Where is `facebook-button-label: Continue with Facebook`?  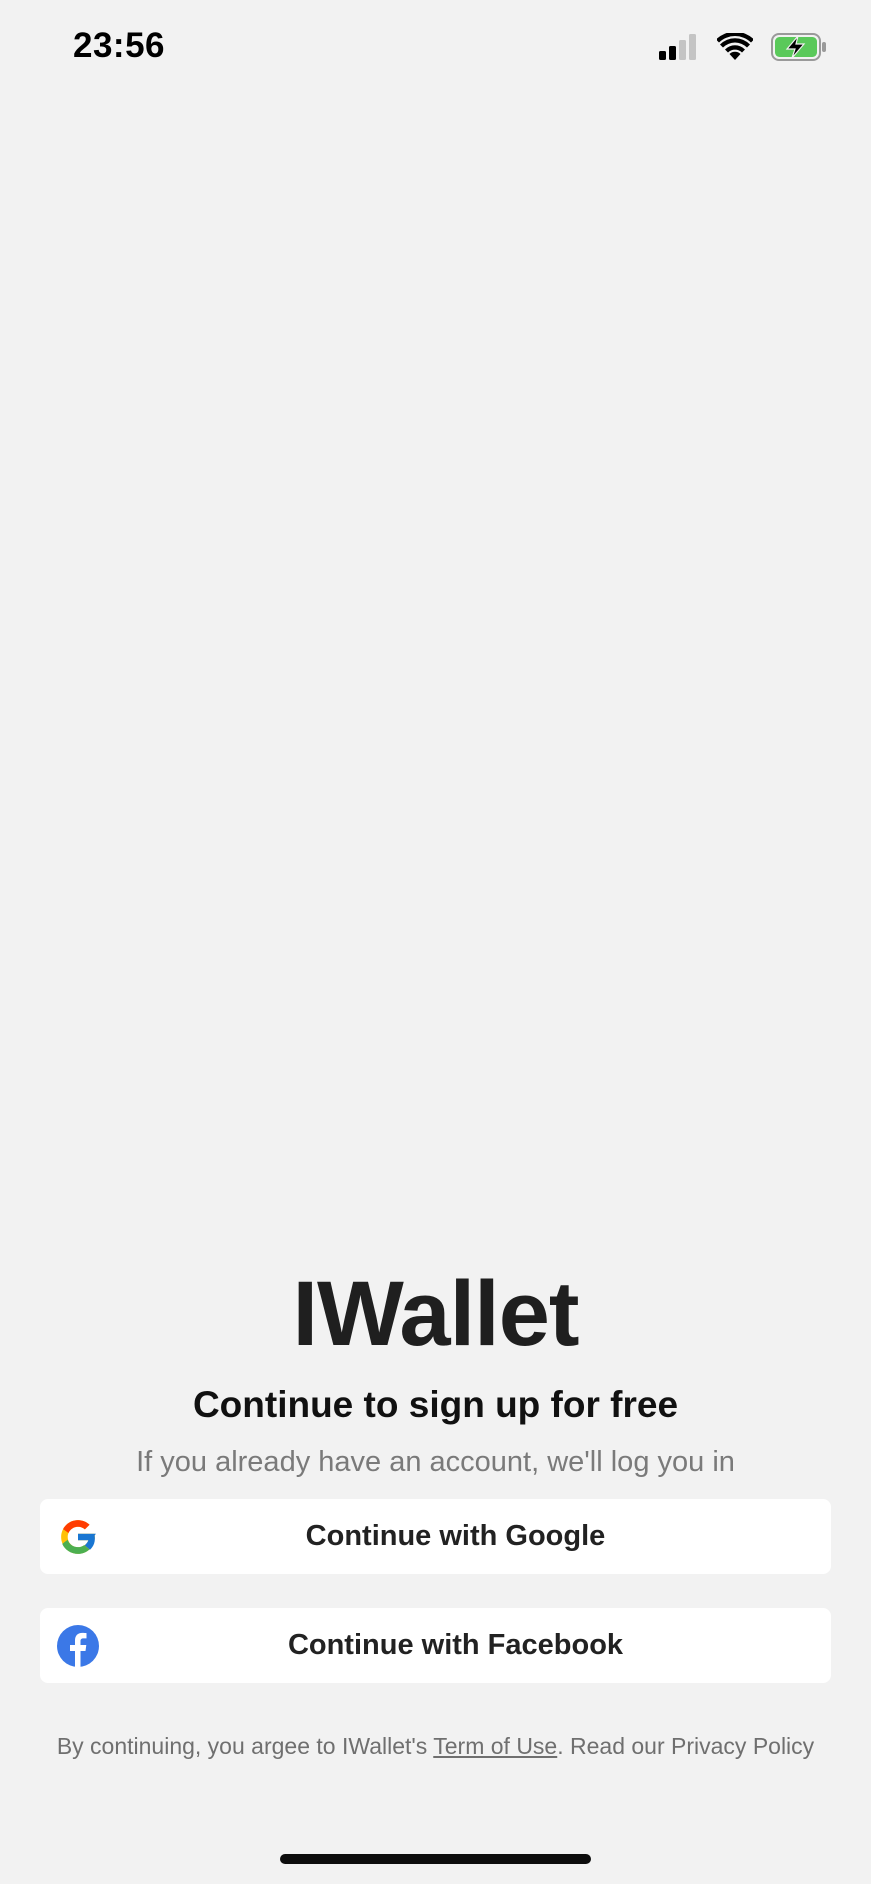
facebook-button-label: Continue with Facebook is located at coordinates (455, 1645).